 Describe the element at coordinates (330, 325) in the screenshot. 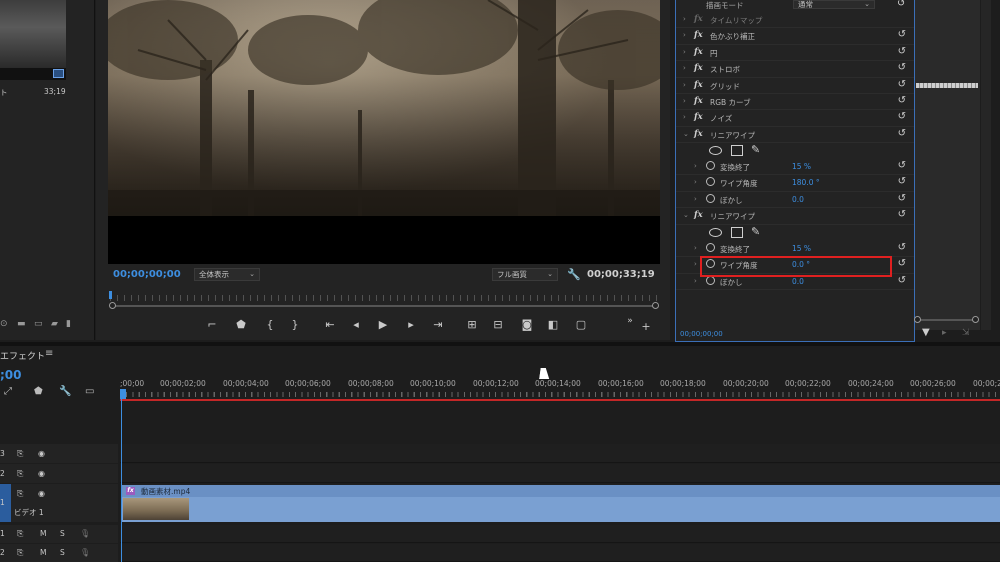

I see `go-to-in-icon: ⇤` at that location.